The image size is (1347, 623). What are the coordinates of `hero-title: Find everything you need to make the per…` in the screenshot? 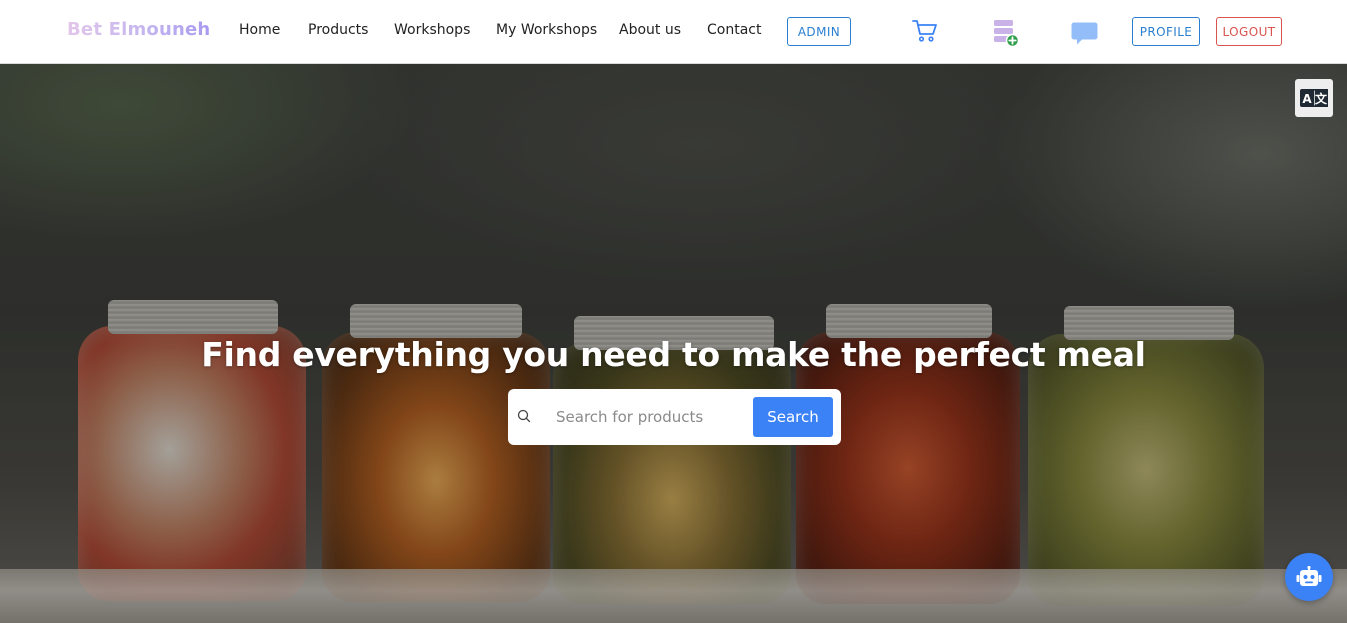 It's located at (673, 354).